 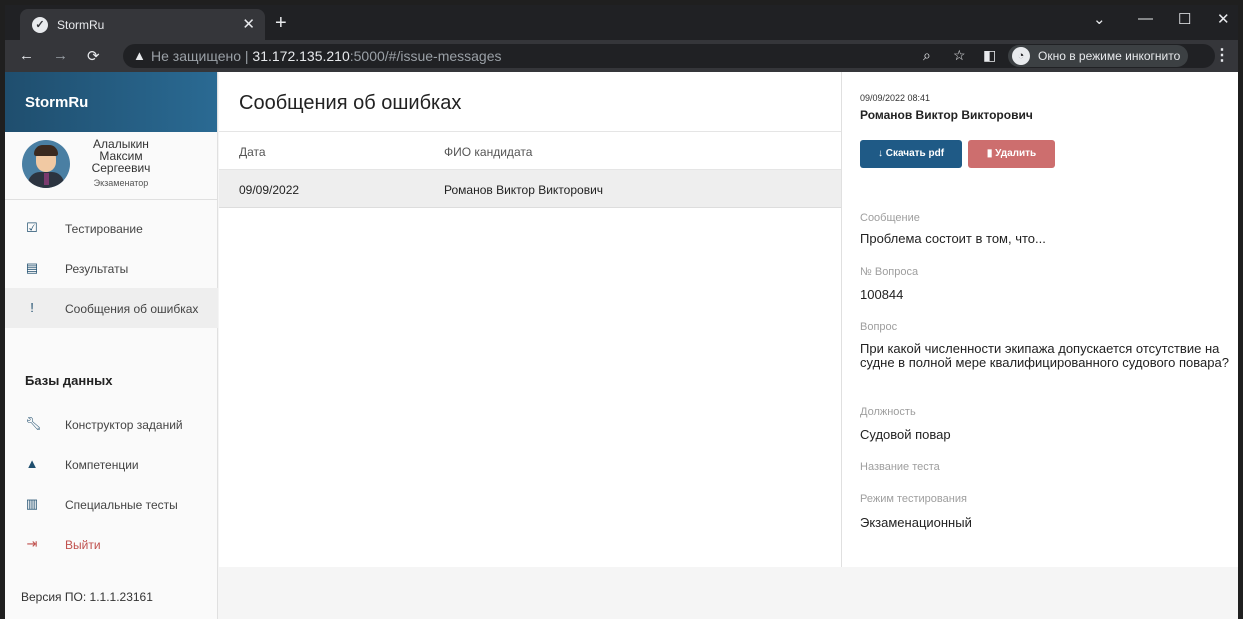 I want to click on section-title-databases: Базы данных, so click(x=69, y=380).